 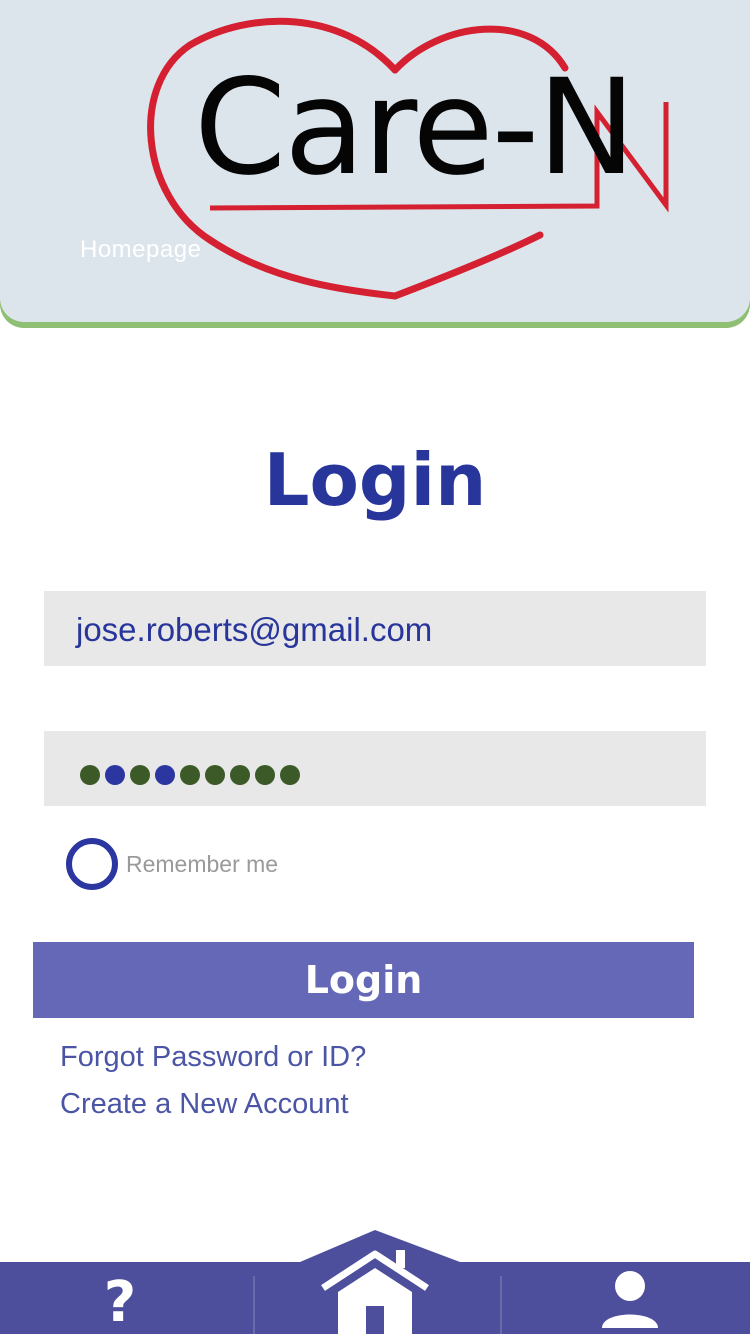 I want to click on page-title: Login, so click(x=375, y=480).